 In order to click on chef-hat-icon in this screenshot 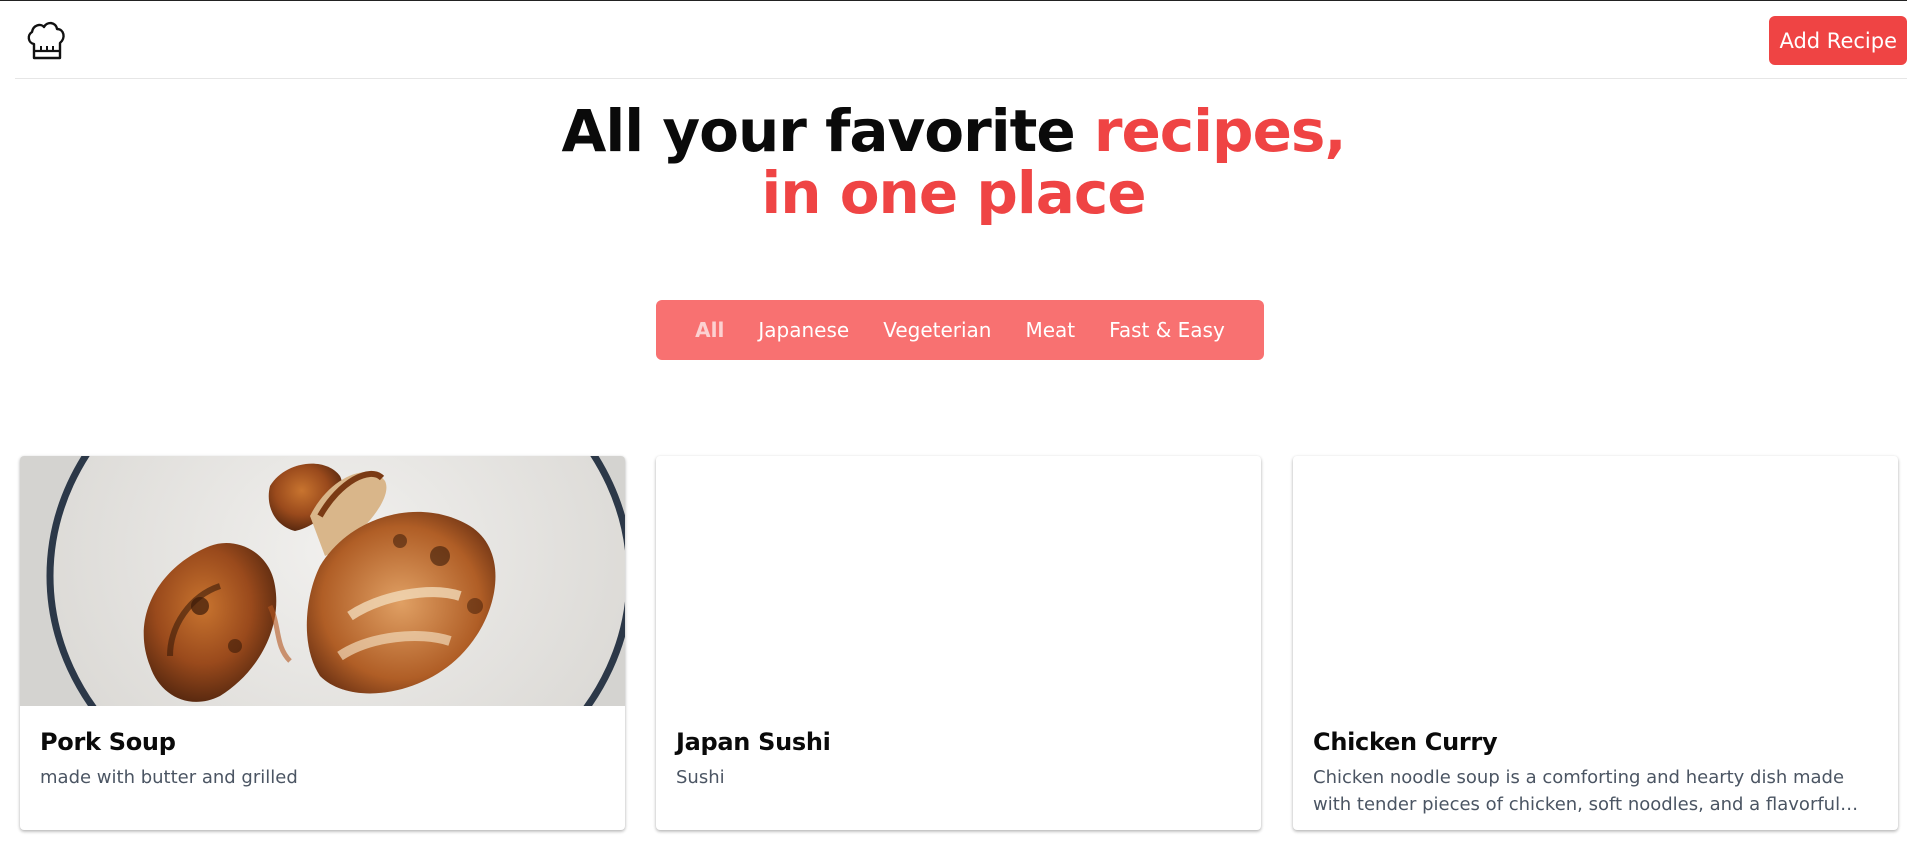, I will do `click(46, 41)`.